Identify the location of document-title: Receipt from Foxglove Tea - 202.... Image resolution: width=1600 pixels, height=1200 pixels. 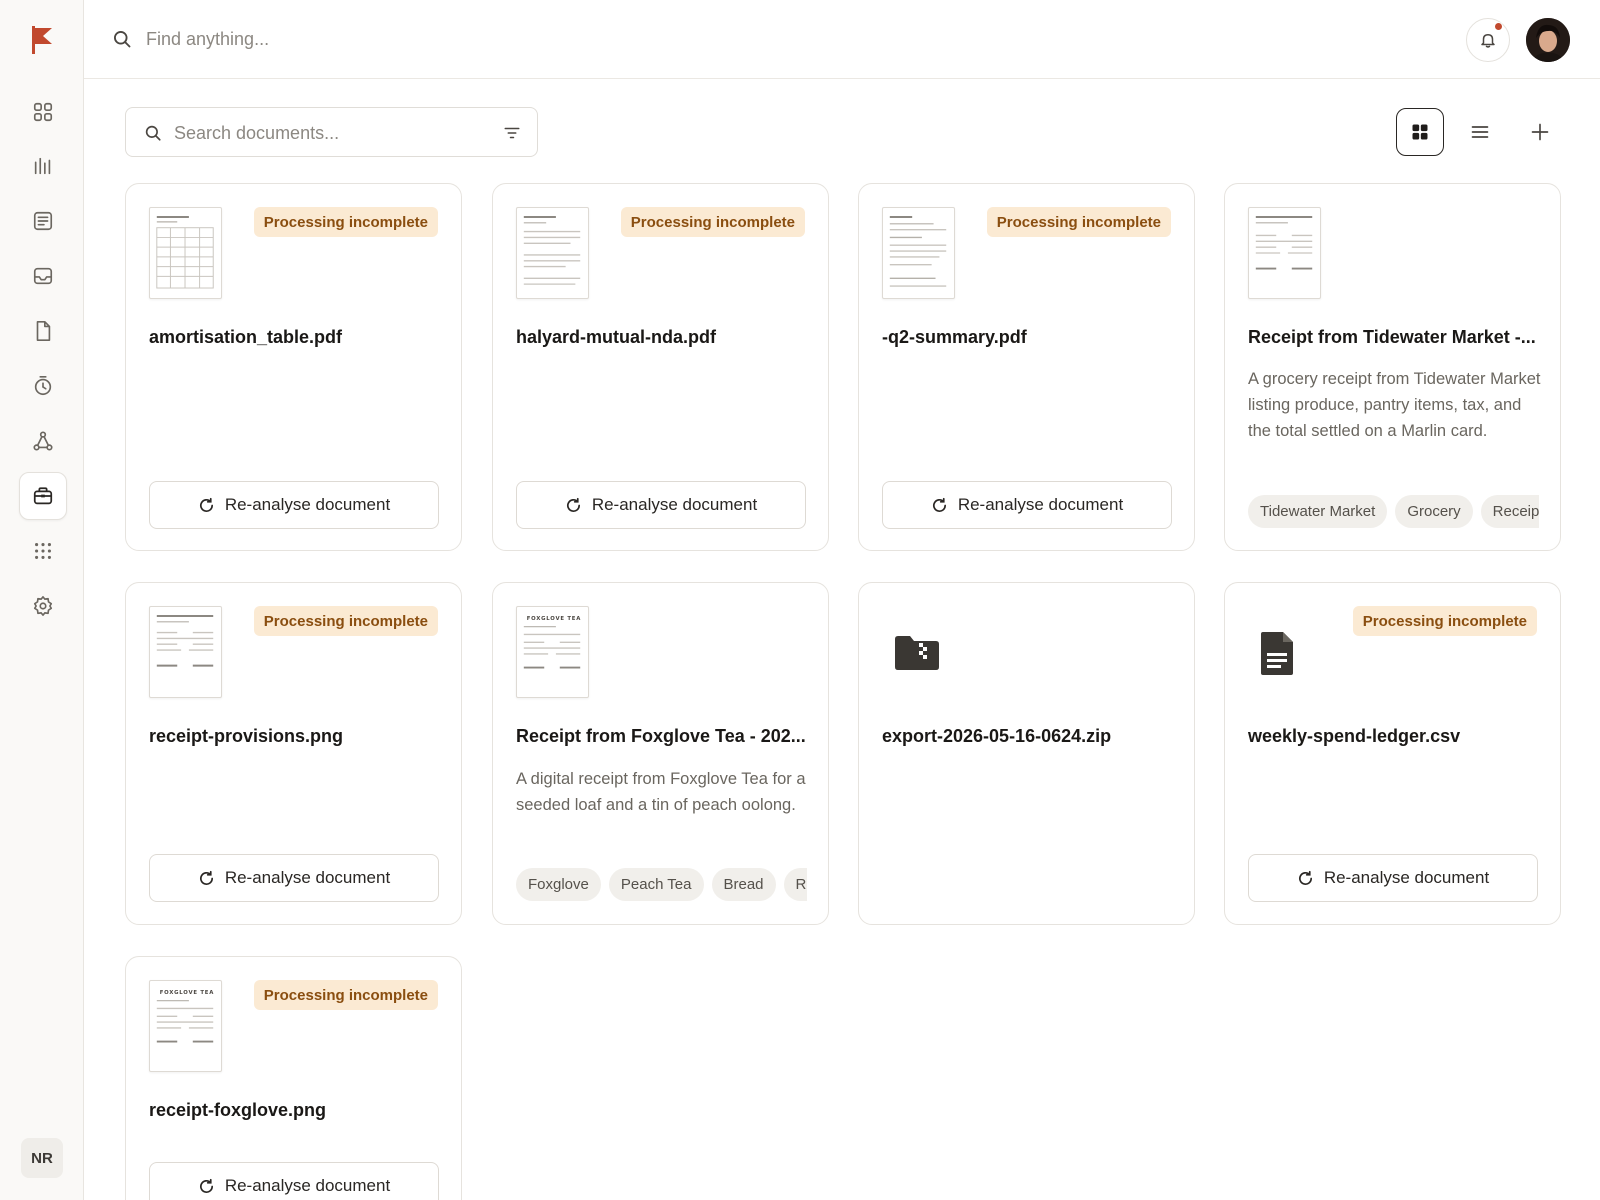
(661, 736).